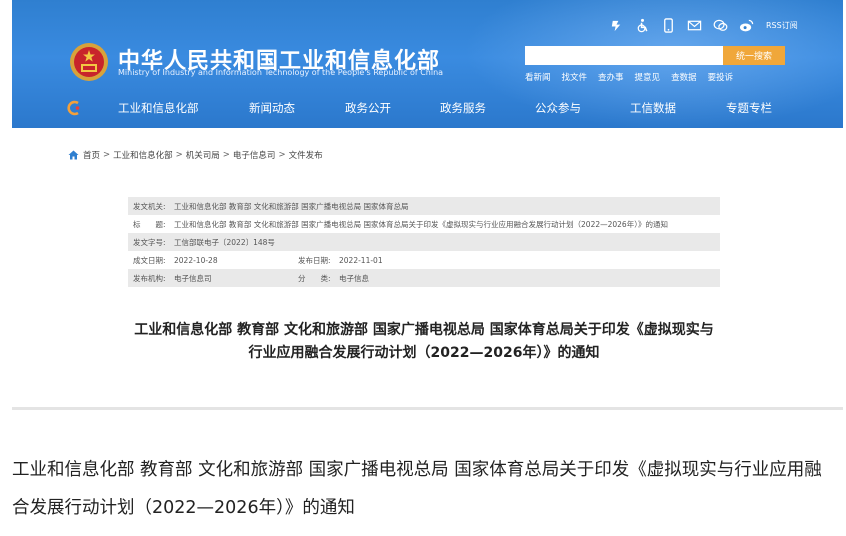  What do you see at coordinates (558, 108) in the screenshot?
I see `nav-item-participation: 公众参与` at bounding box center [558, 108].